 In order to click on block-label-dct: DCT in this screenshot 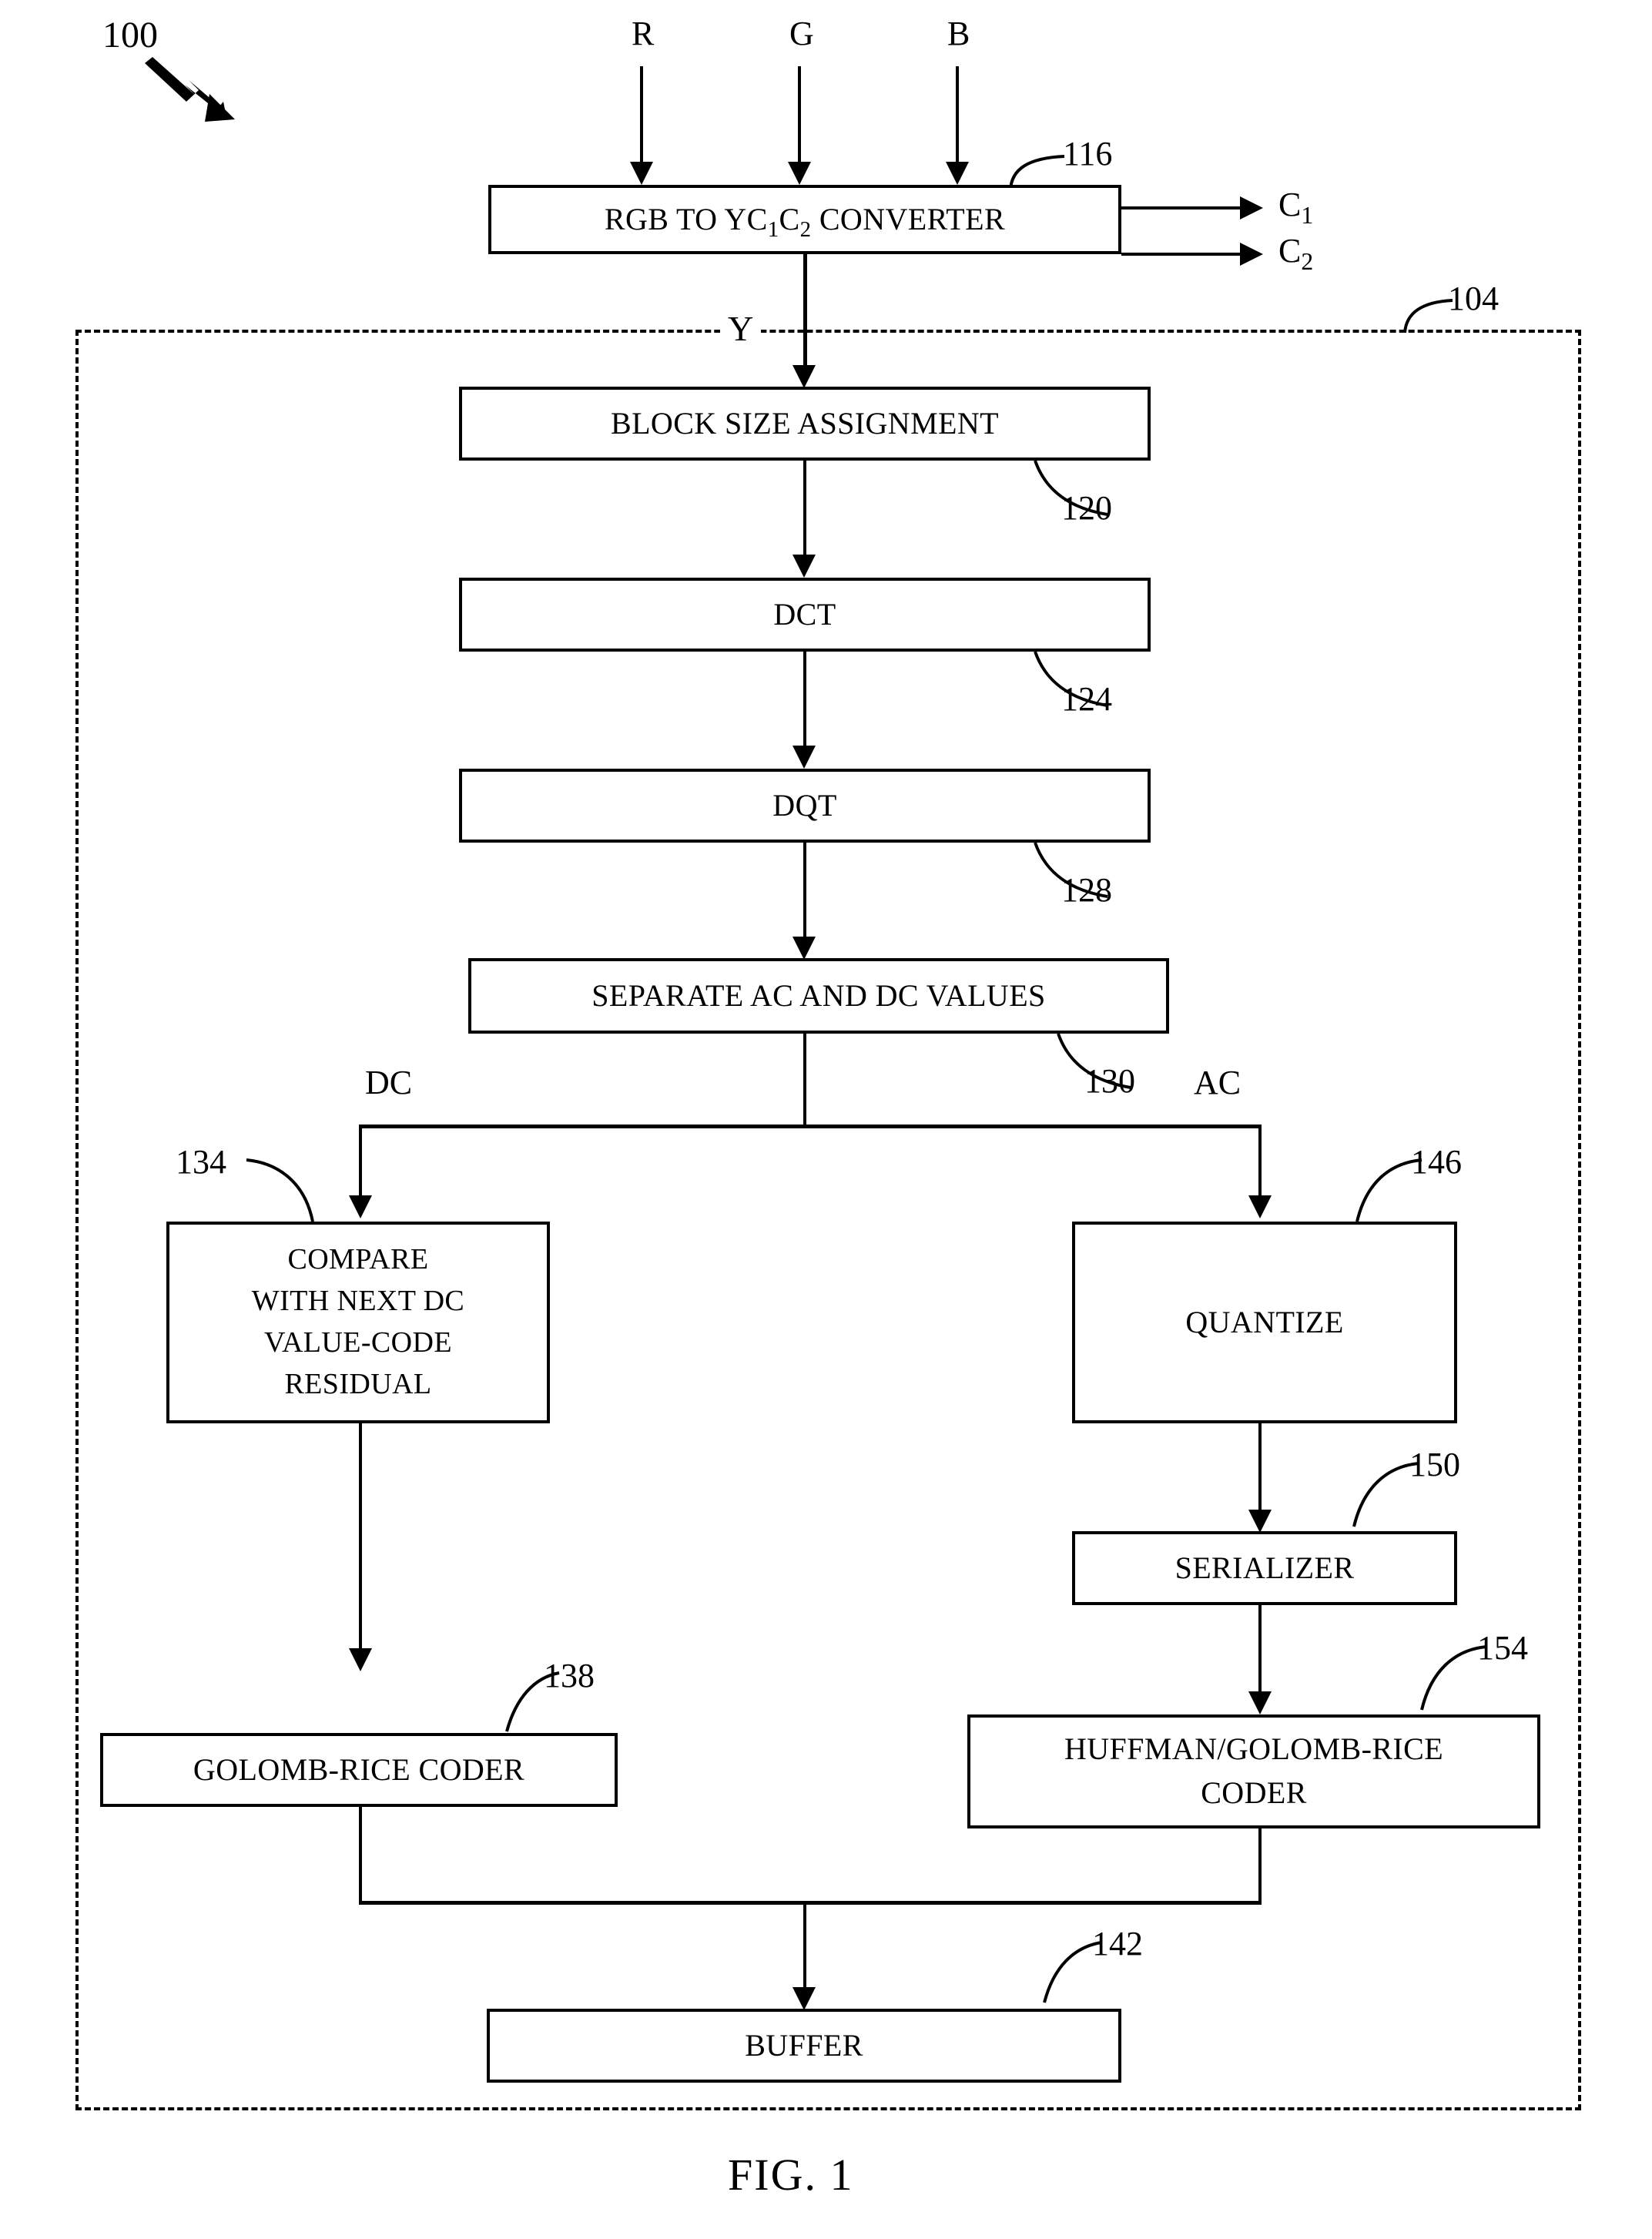, I will do `click(804, 614)`.